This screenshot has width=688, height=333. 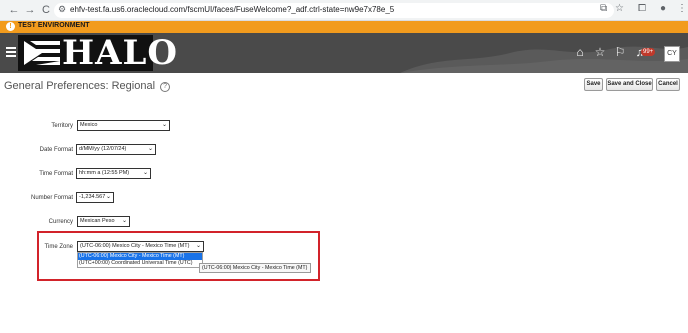 I want to click on currency-value: Mexican Peso, so click(x=97, y=221).